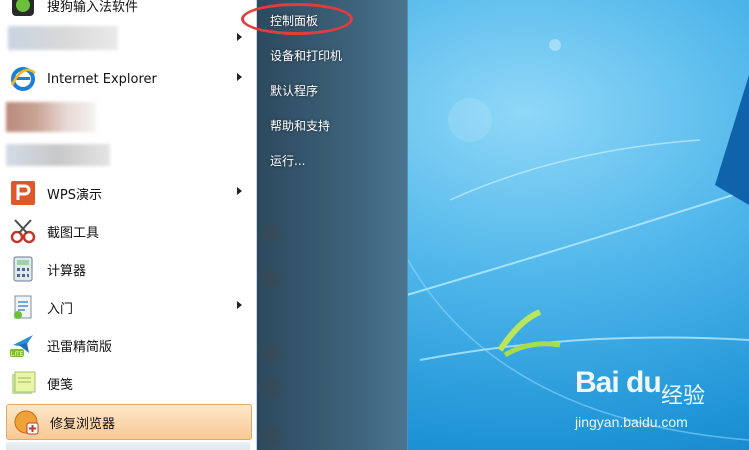 The image size is (749, 450). What do you see at coordinates (23, 193) in the screenshot?
I see `wps-presentation-icon` at bounding box center [23, 193].